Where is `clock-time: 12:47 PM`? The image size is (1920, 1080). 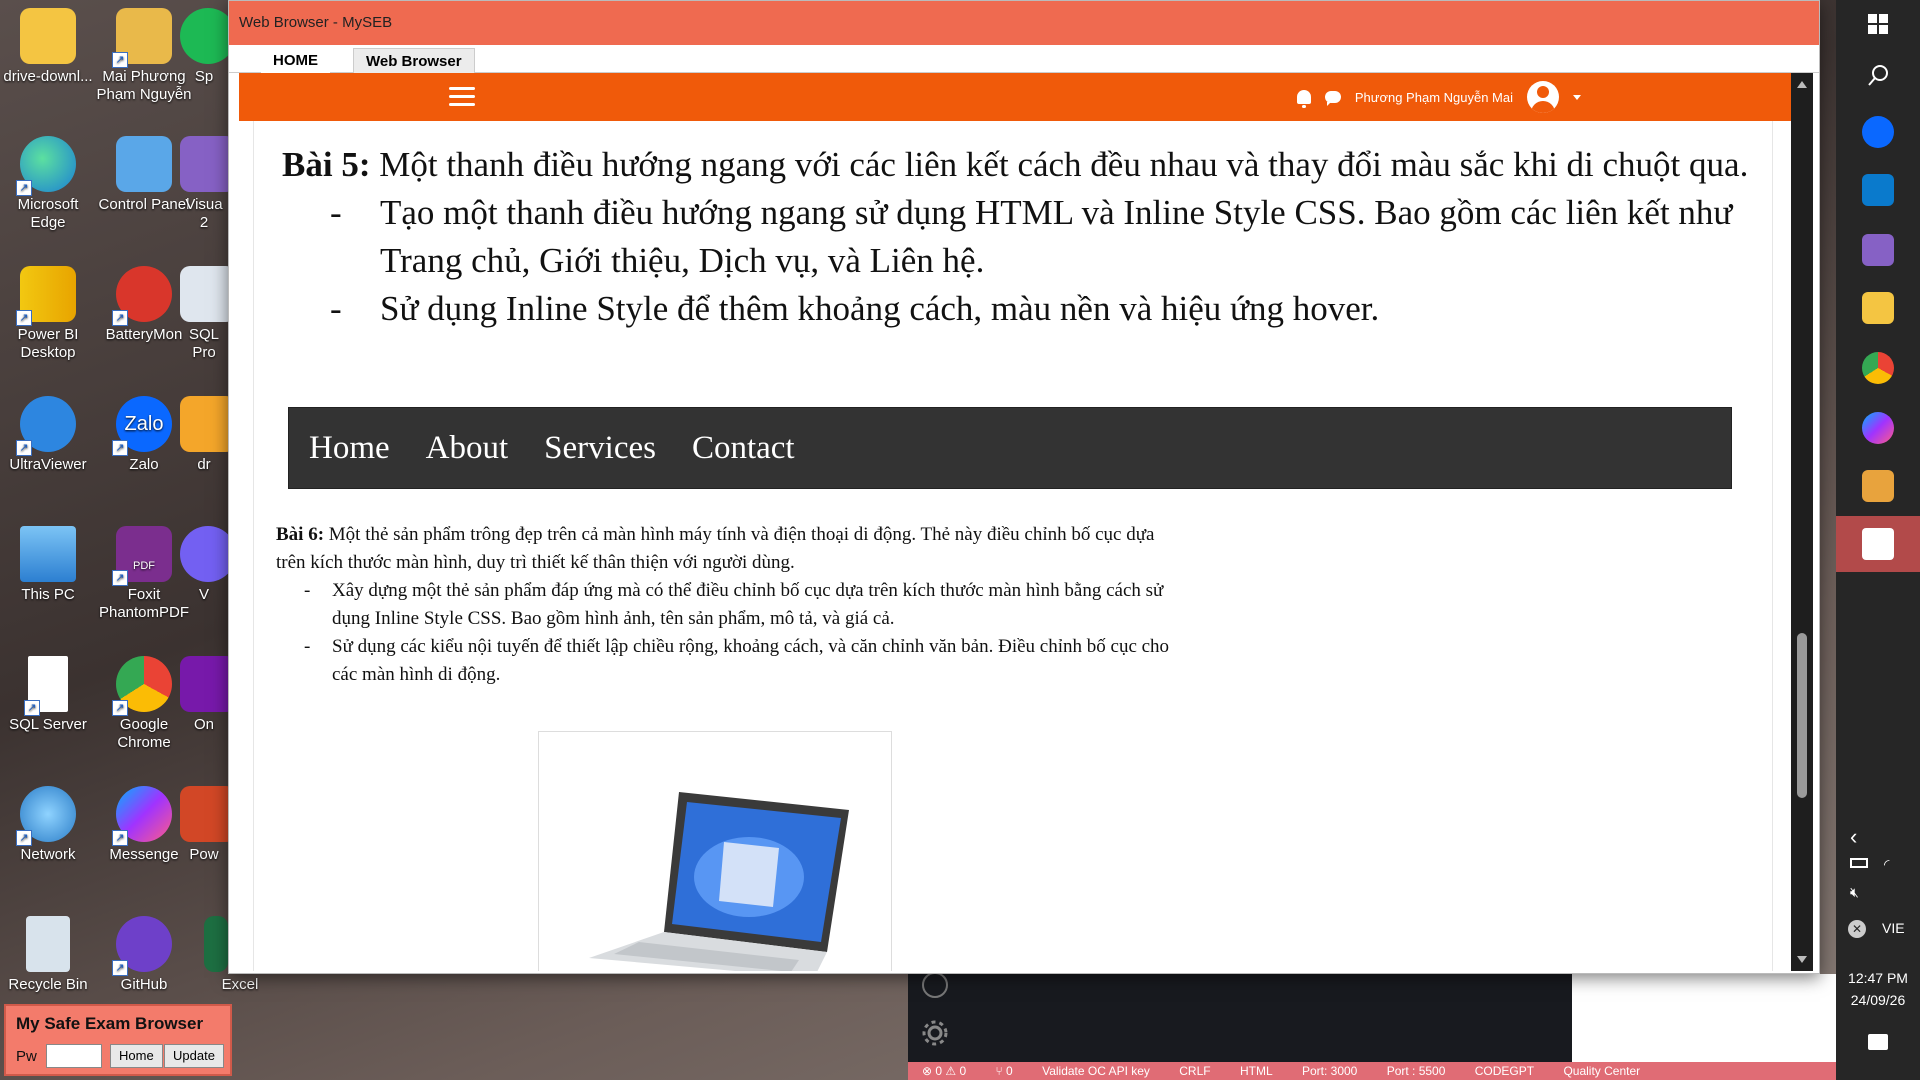
clock-time: 12:47 PM is located at coordinates (1878, 978).